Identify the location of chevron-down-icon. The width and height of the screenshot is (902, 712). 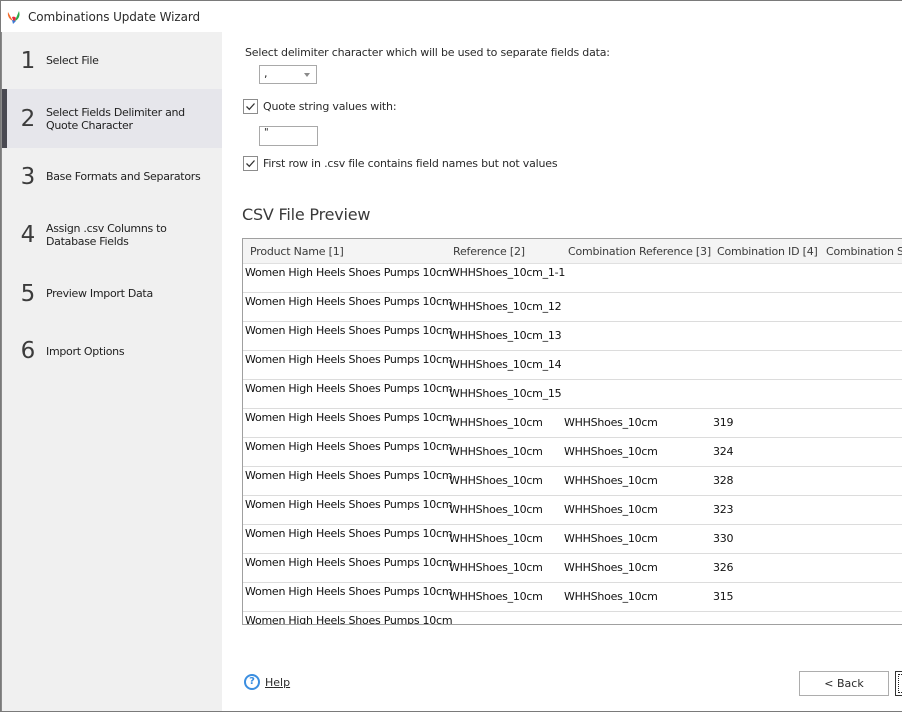
(307, 75).